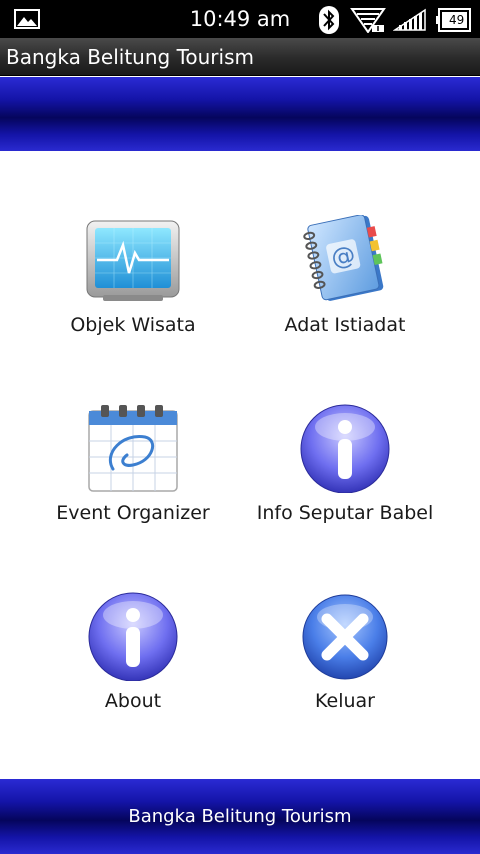  I want to click on menu-label: Info Seputar Babel, so click(345, 513).